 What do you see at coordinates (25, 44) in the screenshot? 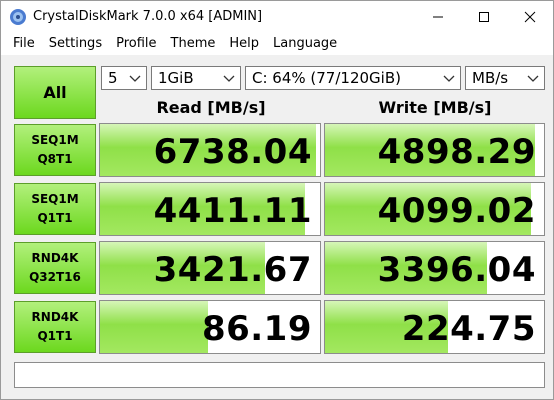
I see `menu-file: File` at bounding box center [25, 44].